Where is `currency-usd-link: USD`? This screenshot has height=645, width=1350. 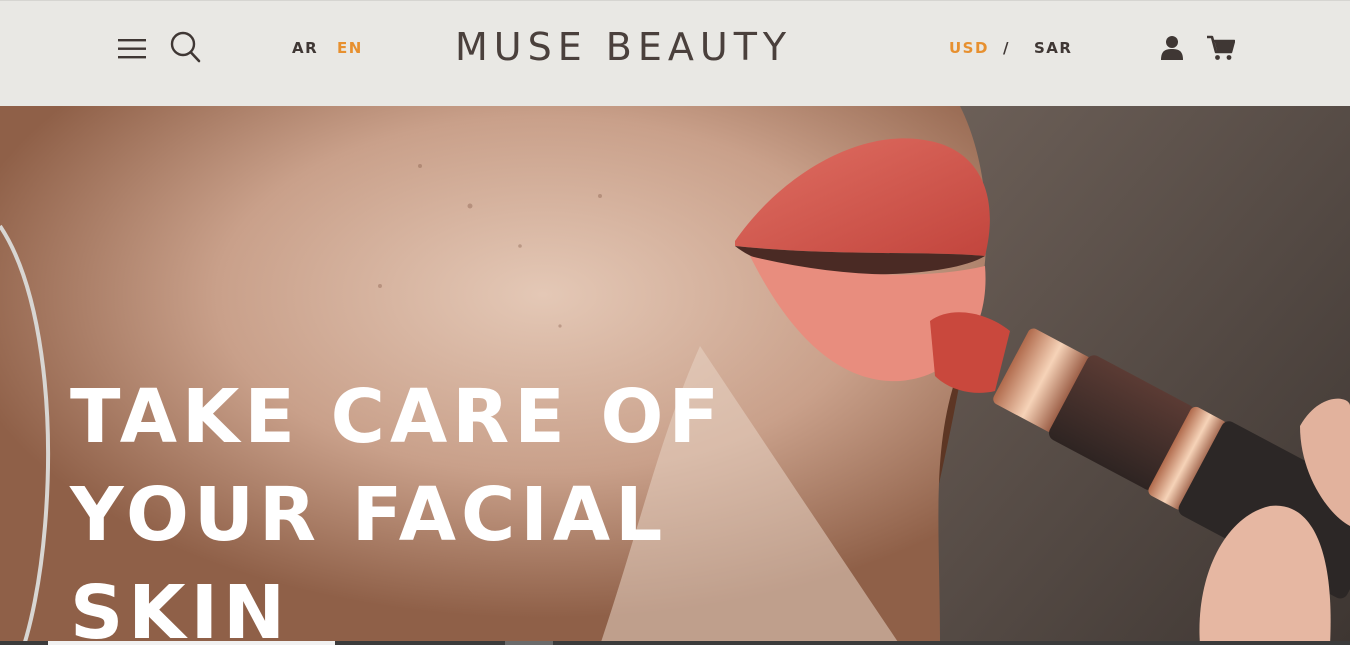
currency-usd-link: USD is located at coordinates (969, 48).